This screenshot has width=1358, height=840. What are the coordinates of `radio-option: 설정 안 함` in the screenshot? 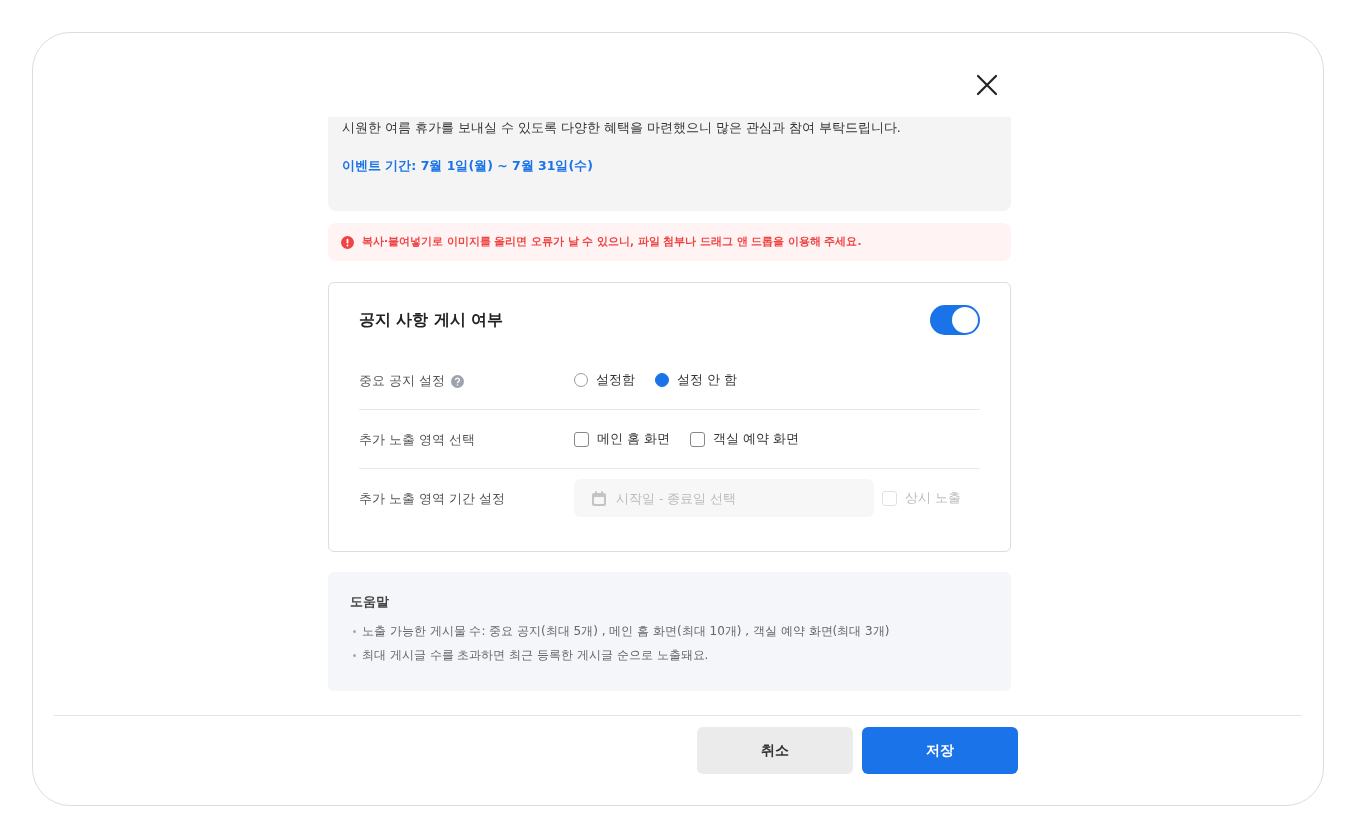 It's located at (696, 380).